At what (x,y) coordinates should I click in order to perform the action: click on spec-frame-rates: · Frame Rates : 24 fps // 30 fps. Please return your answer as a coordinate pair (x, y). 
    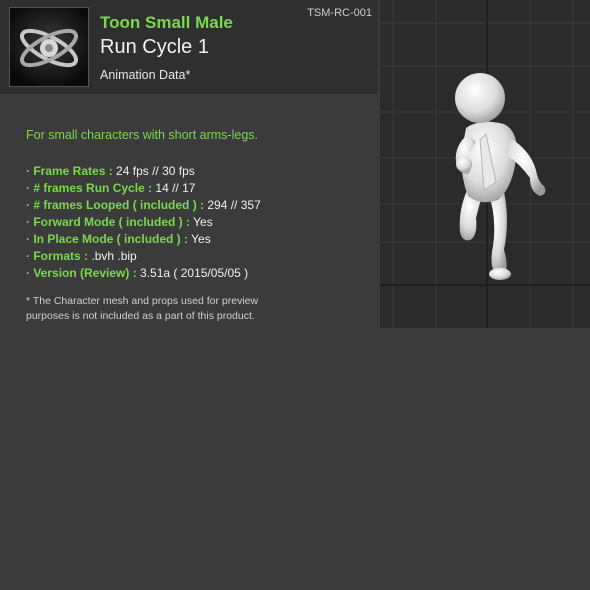
    Looking at the image, I should click on (143, 171).